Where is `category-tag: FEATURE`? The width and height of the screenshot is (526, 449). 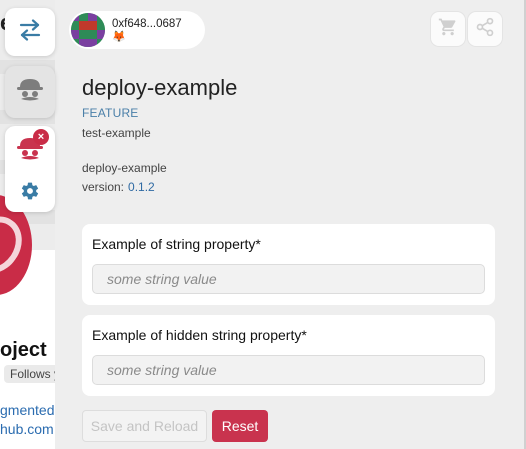
category-tag: FEATURE is located at coordinates (110, 113).